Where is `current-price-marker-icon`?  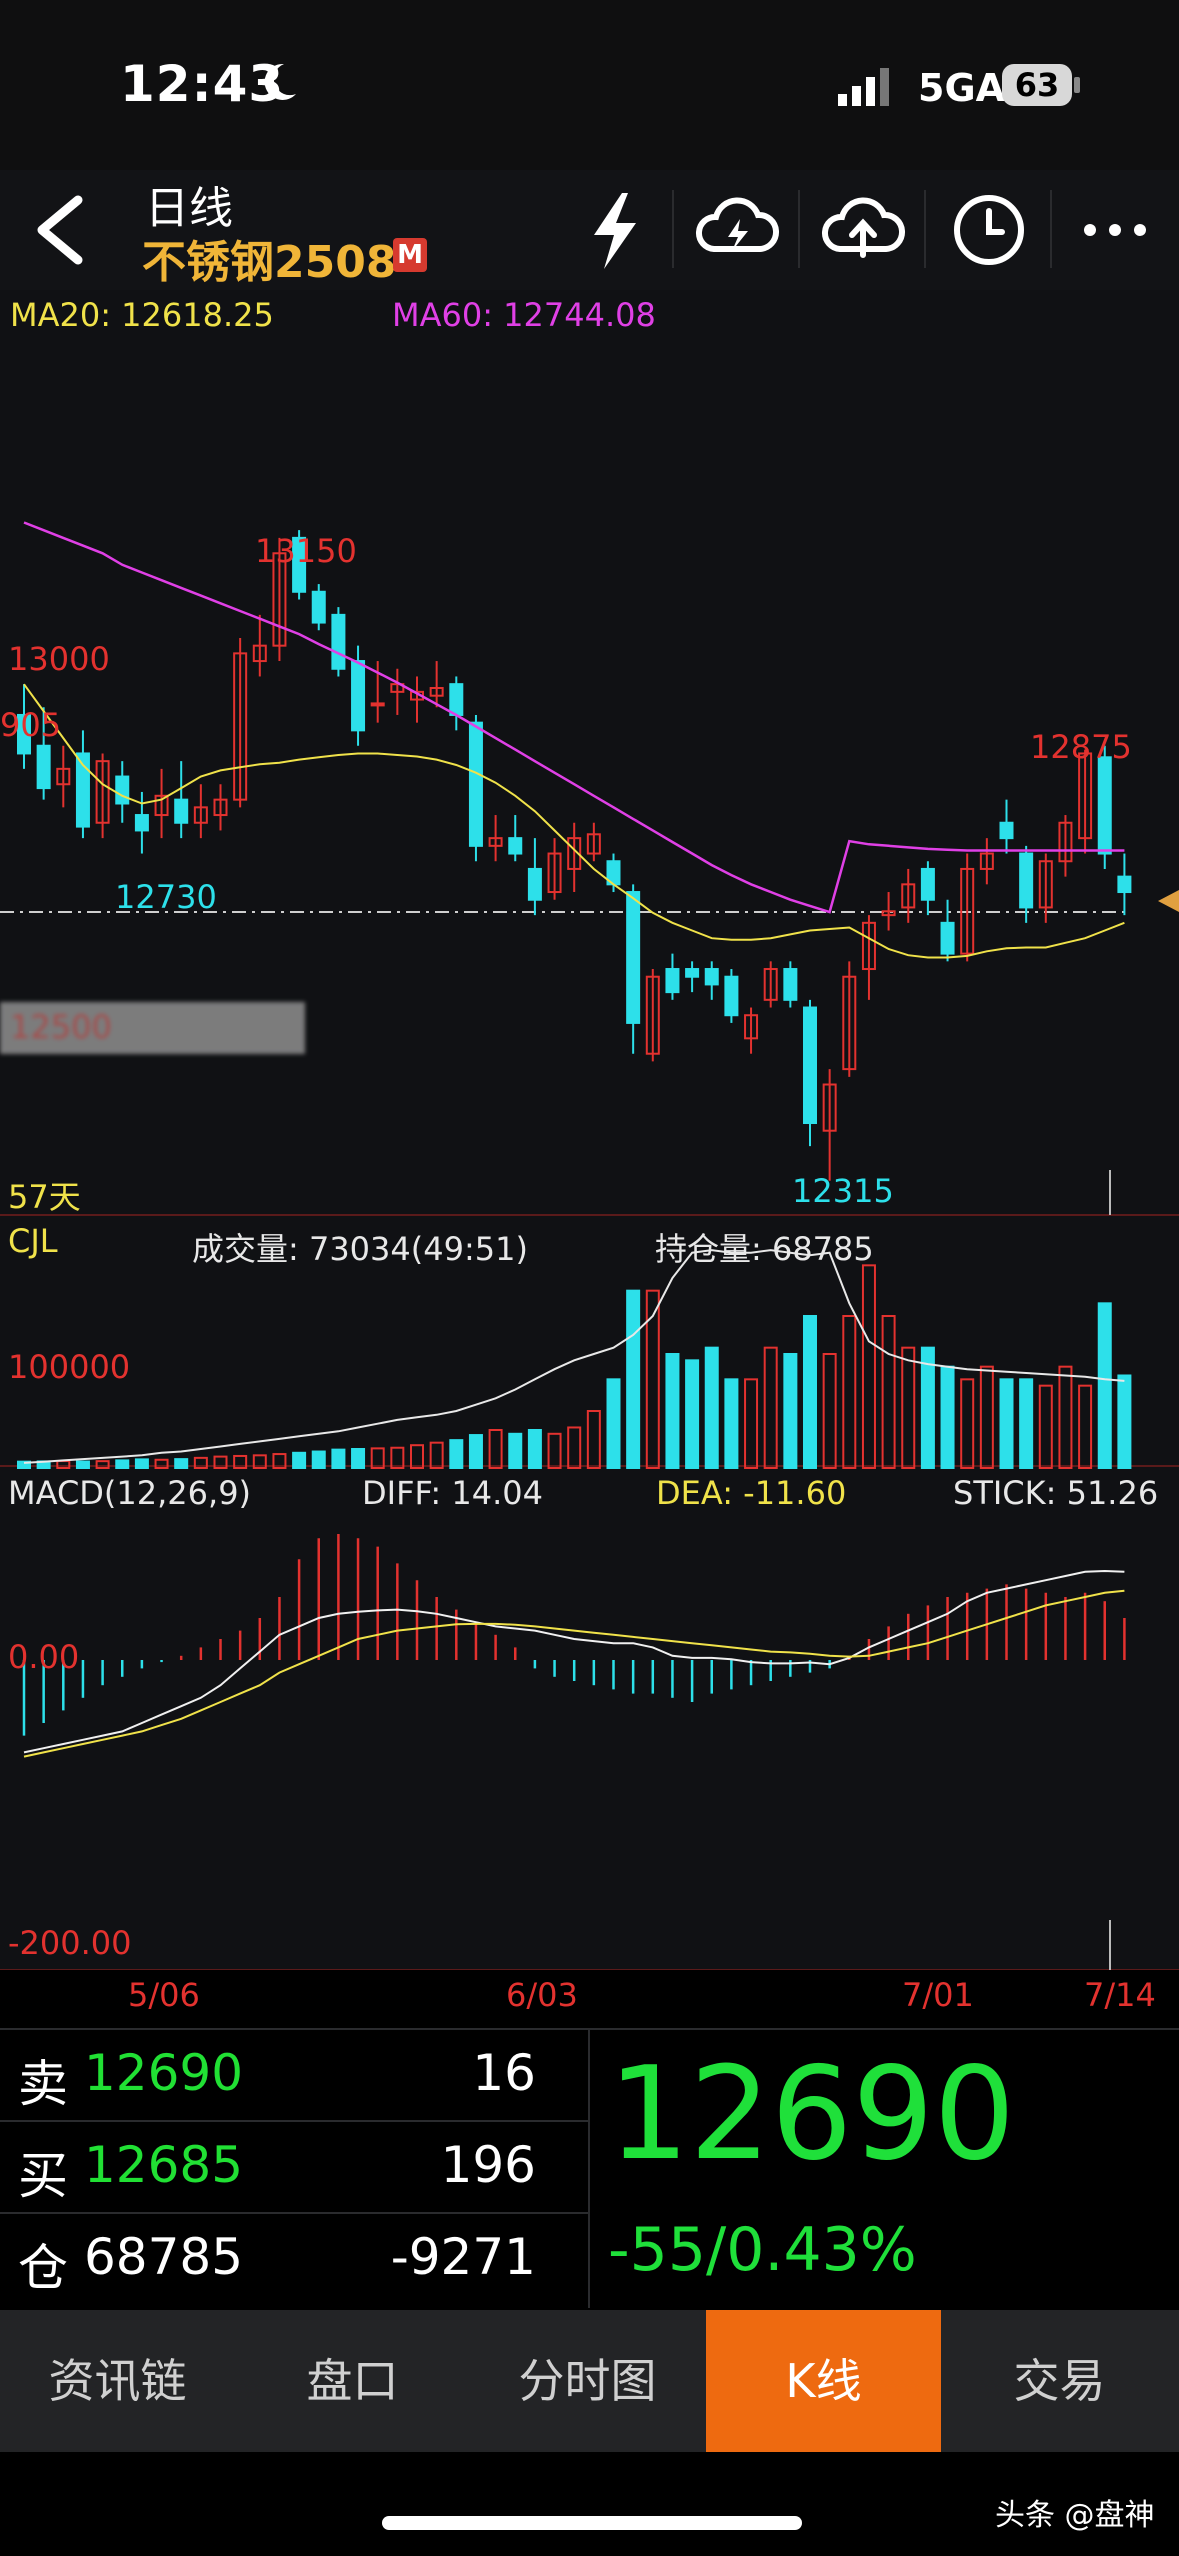 current-price-marker-icon is located at coordinates (1168, 903).